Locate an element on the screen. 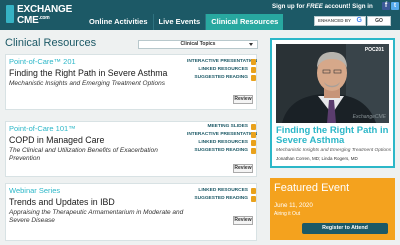 Image resolution: width=400 pixels, height=245 pixels. card-program-type: Point-of-Care 101™ is located at coordinates (42, 128).